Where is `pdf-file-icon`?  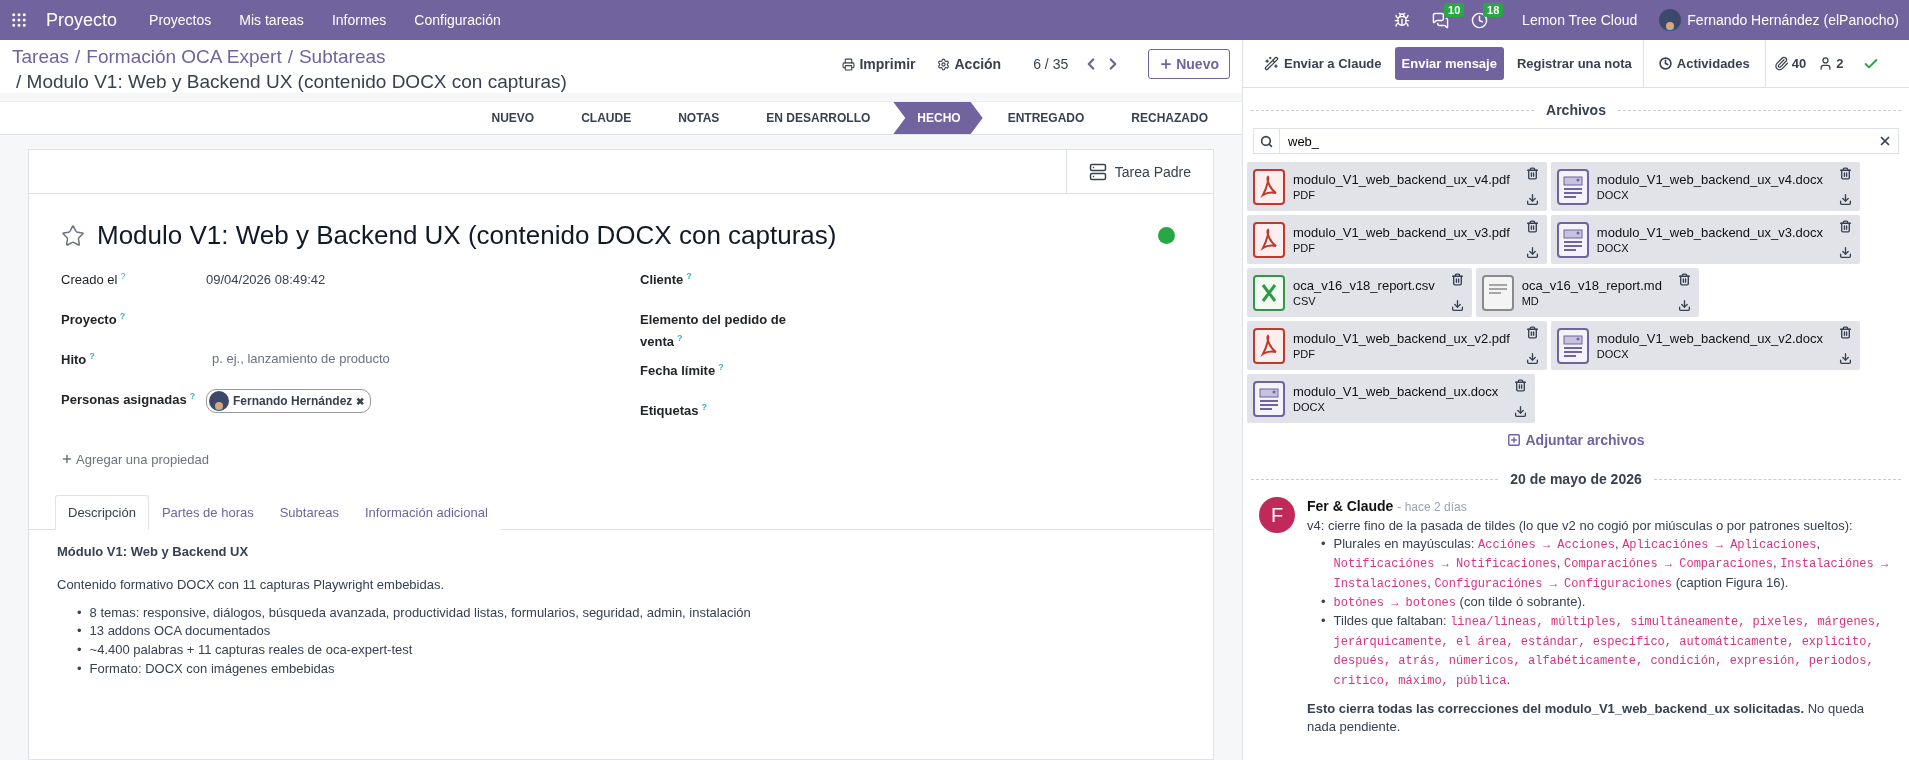 pdf-file-icon is located at coordinates (1269, 186).